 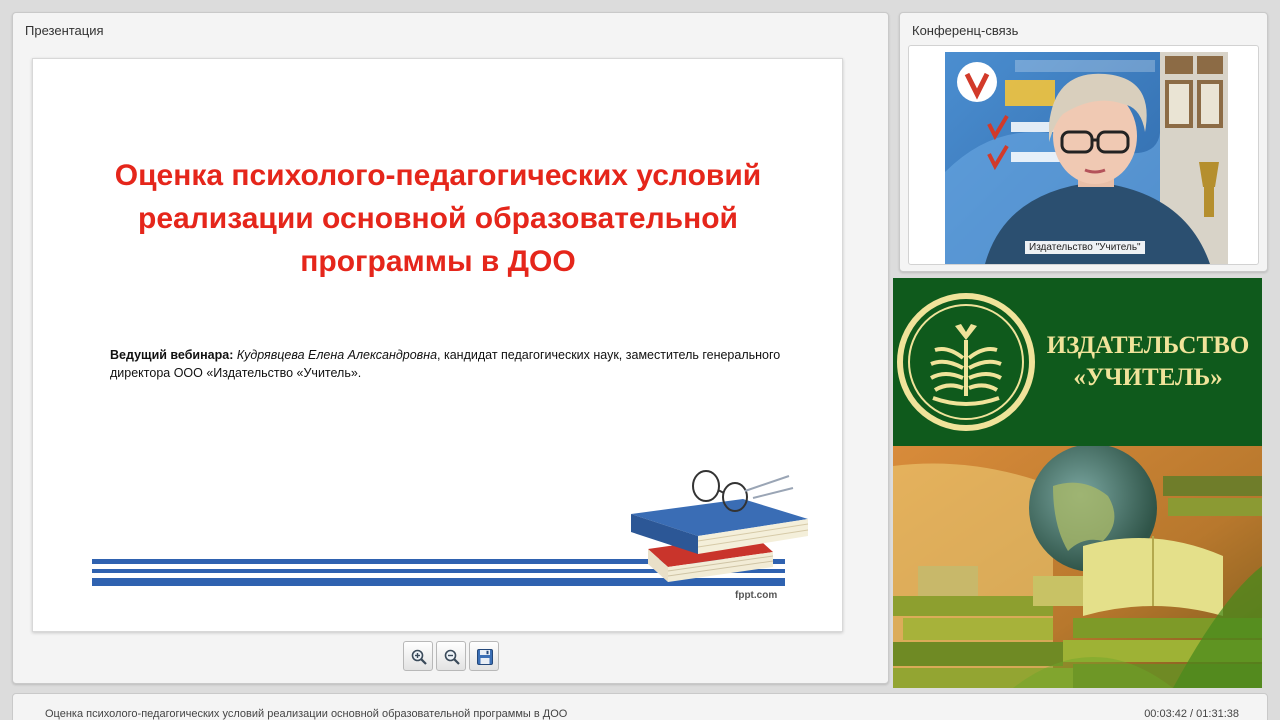 What do you see at coordinates (1191, 714) in the screenshot?
I see `playback-time: 00:03:42 / 01:31:38` at bounding box center [1191, 714].